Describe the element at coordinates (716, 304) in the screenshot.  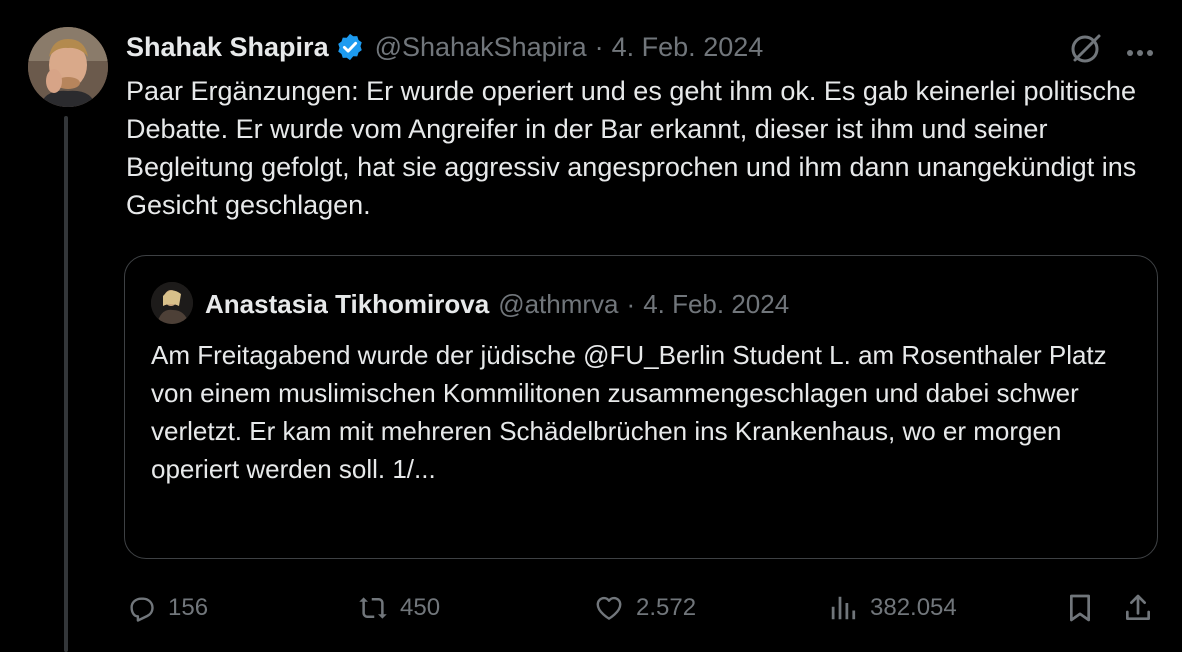
I see `quote-date: 4. Feb. 2024` at that location.